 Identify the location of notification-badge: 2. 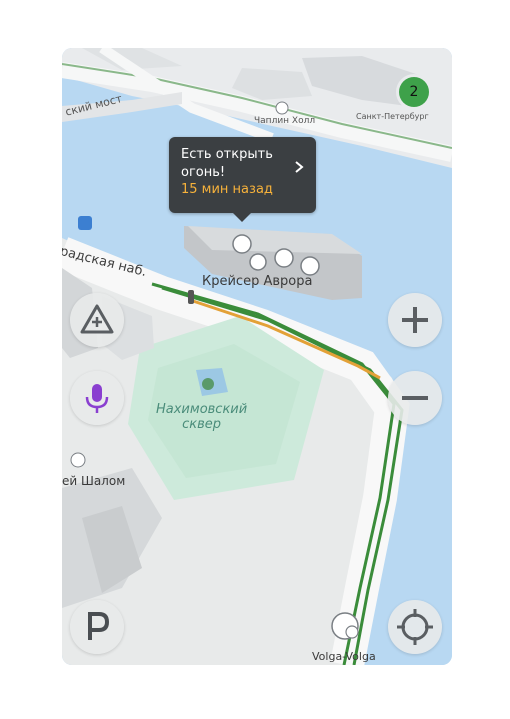
(414, 92).